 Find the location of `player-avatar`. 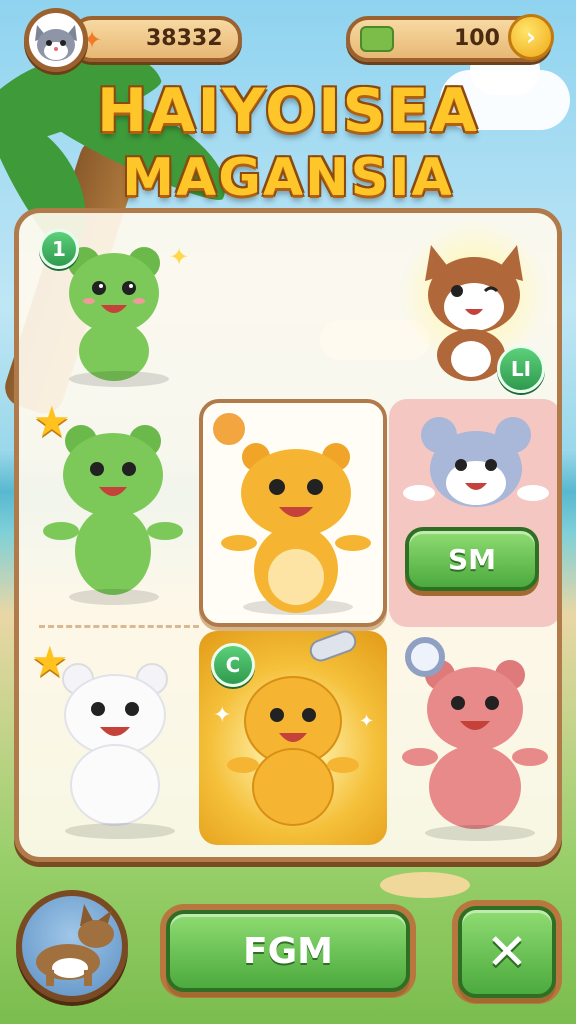

player-avatar is located at coordinates (56, 40).